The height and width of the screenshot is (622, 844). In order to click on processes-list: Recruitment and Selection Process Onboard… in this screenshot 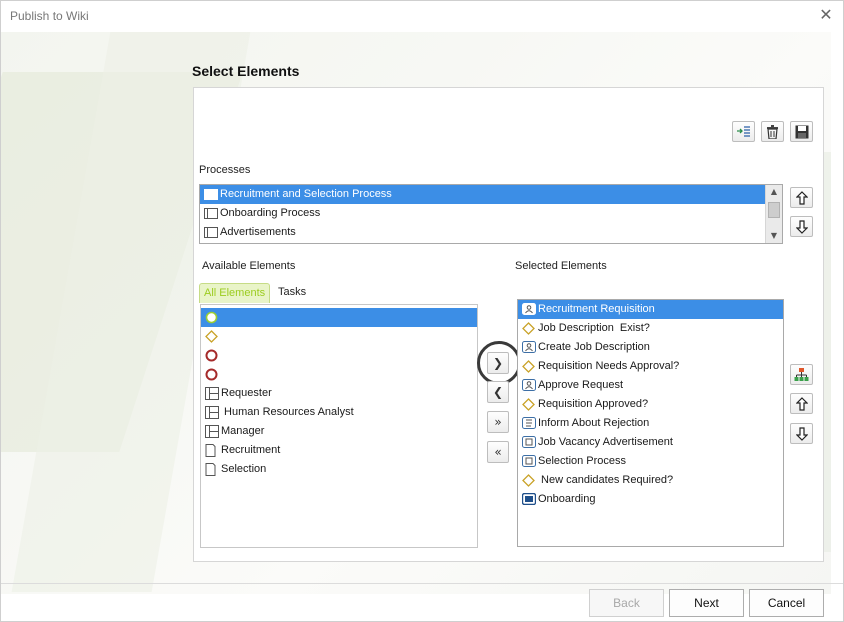, I will do `click(491, 214)`.